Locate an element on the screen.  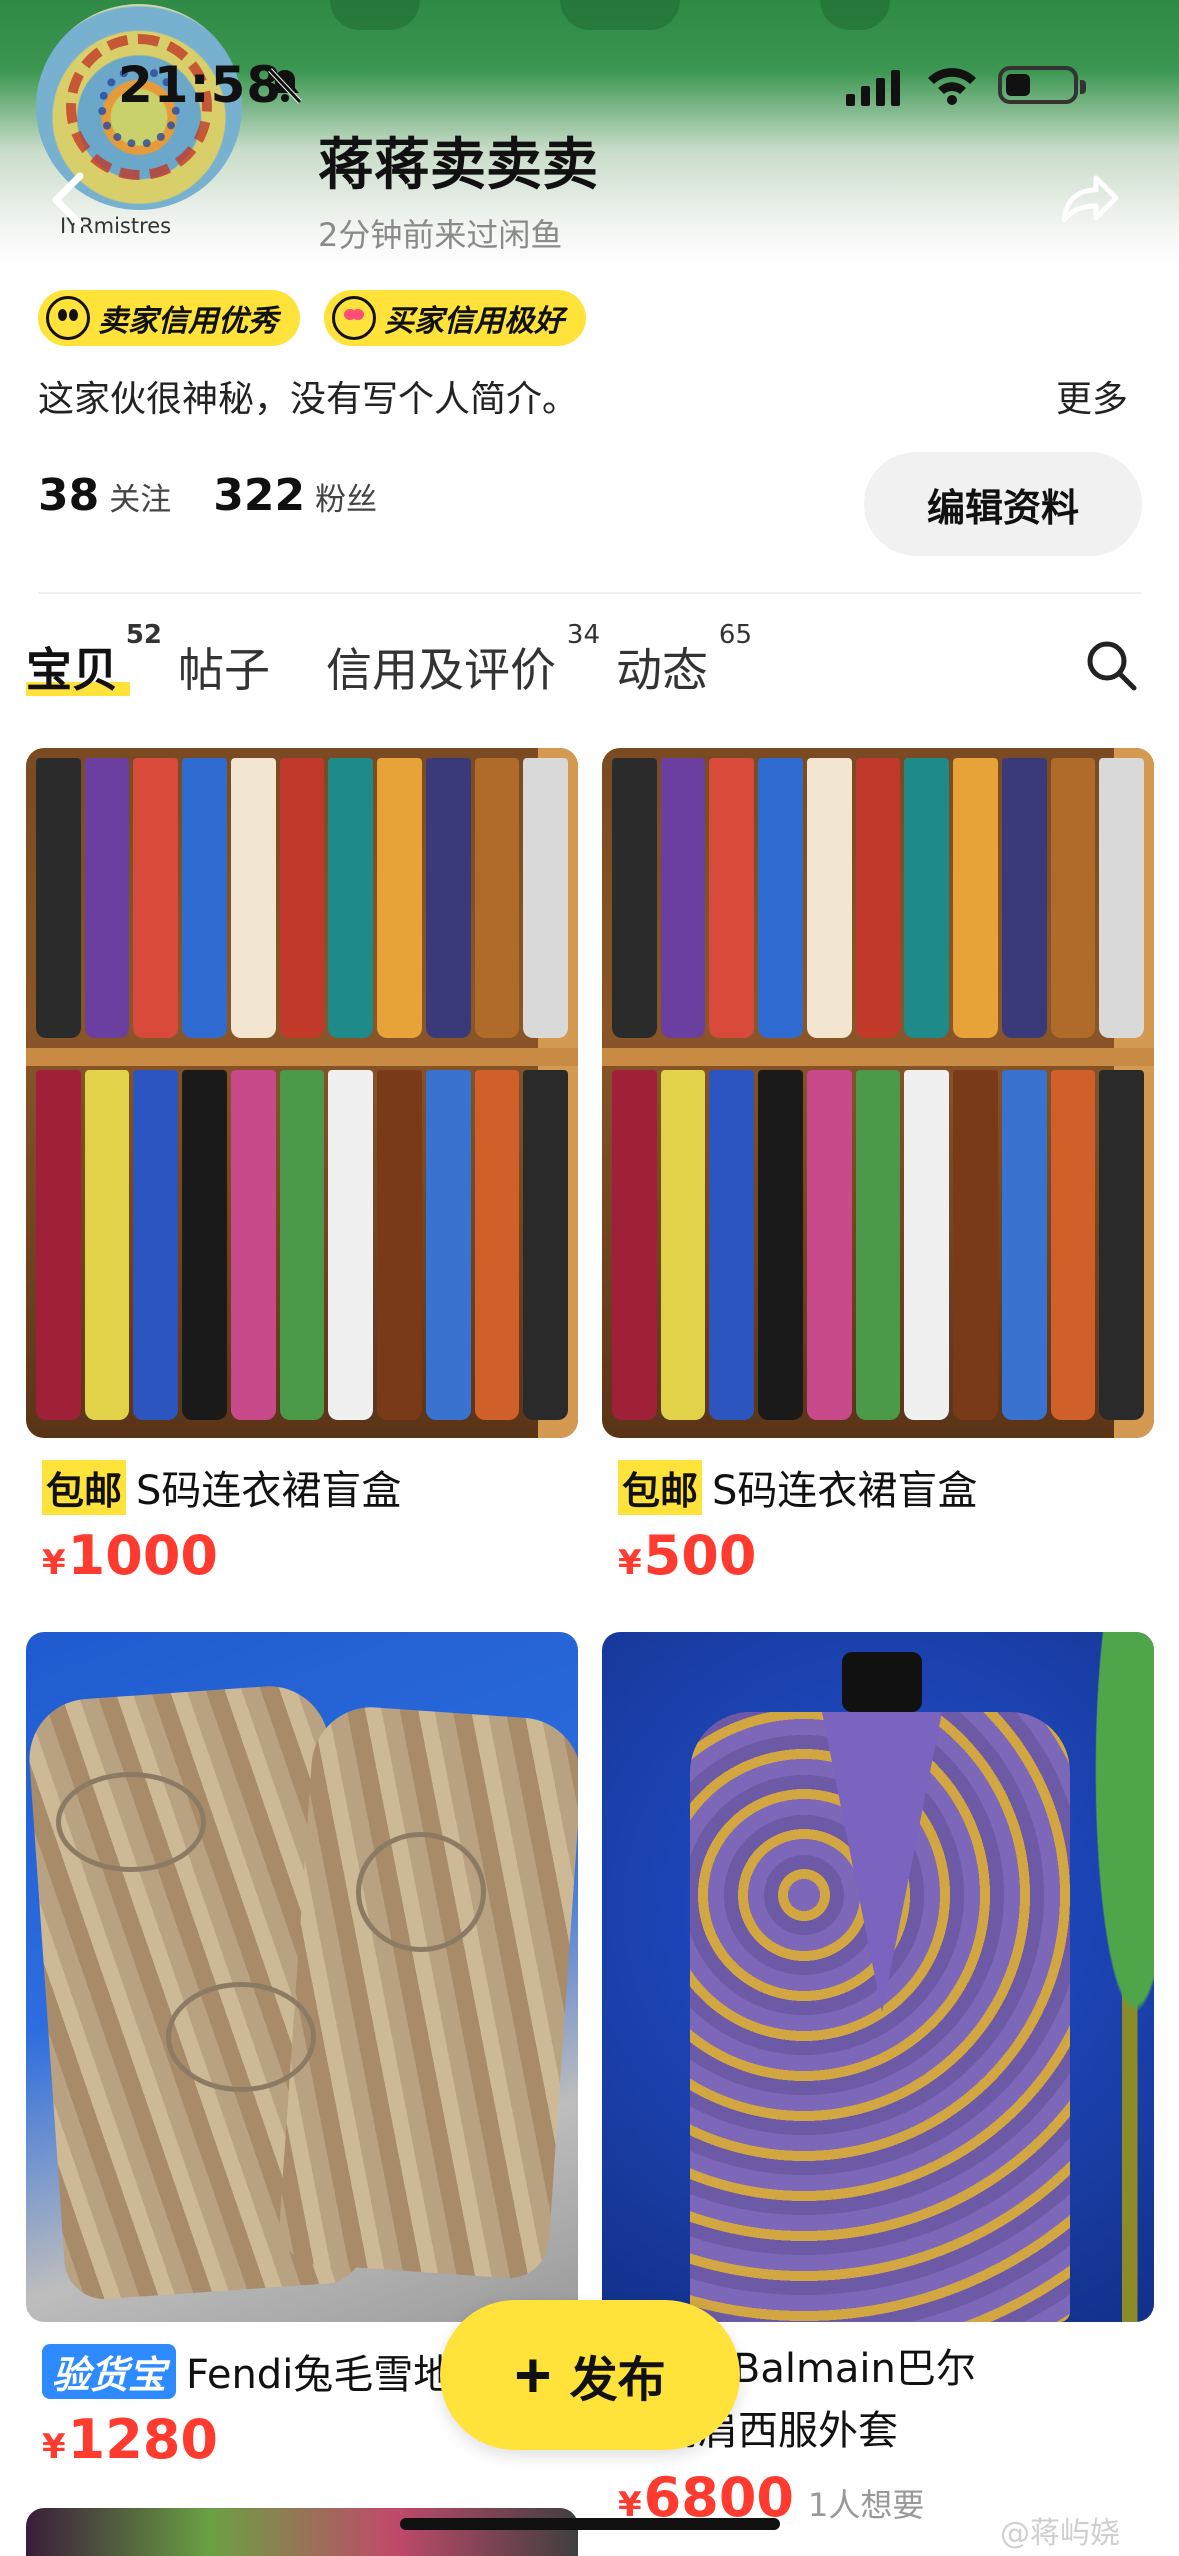
purple-blazer-photo is located at coordinates (878, 1977).